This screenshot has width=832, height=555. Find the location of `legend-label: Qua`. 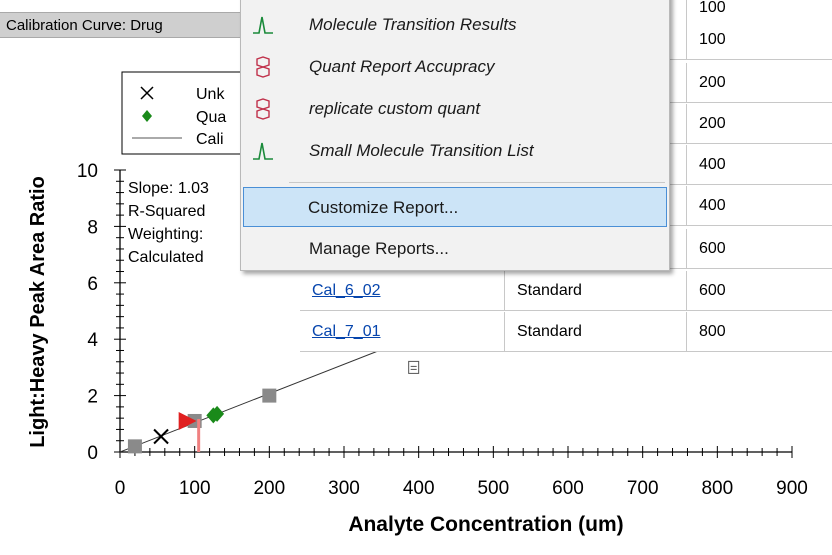

legend-label: Qua is located at coordinates (211, 117).